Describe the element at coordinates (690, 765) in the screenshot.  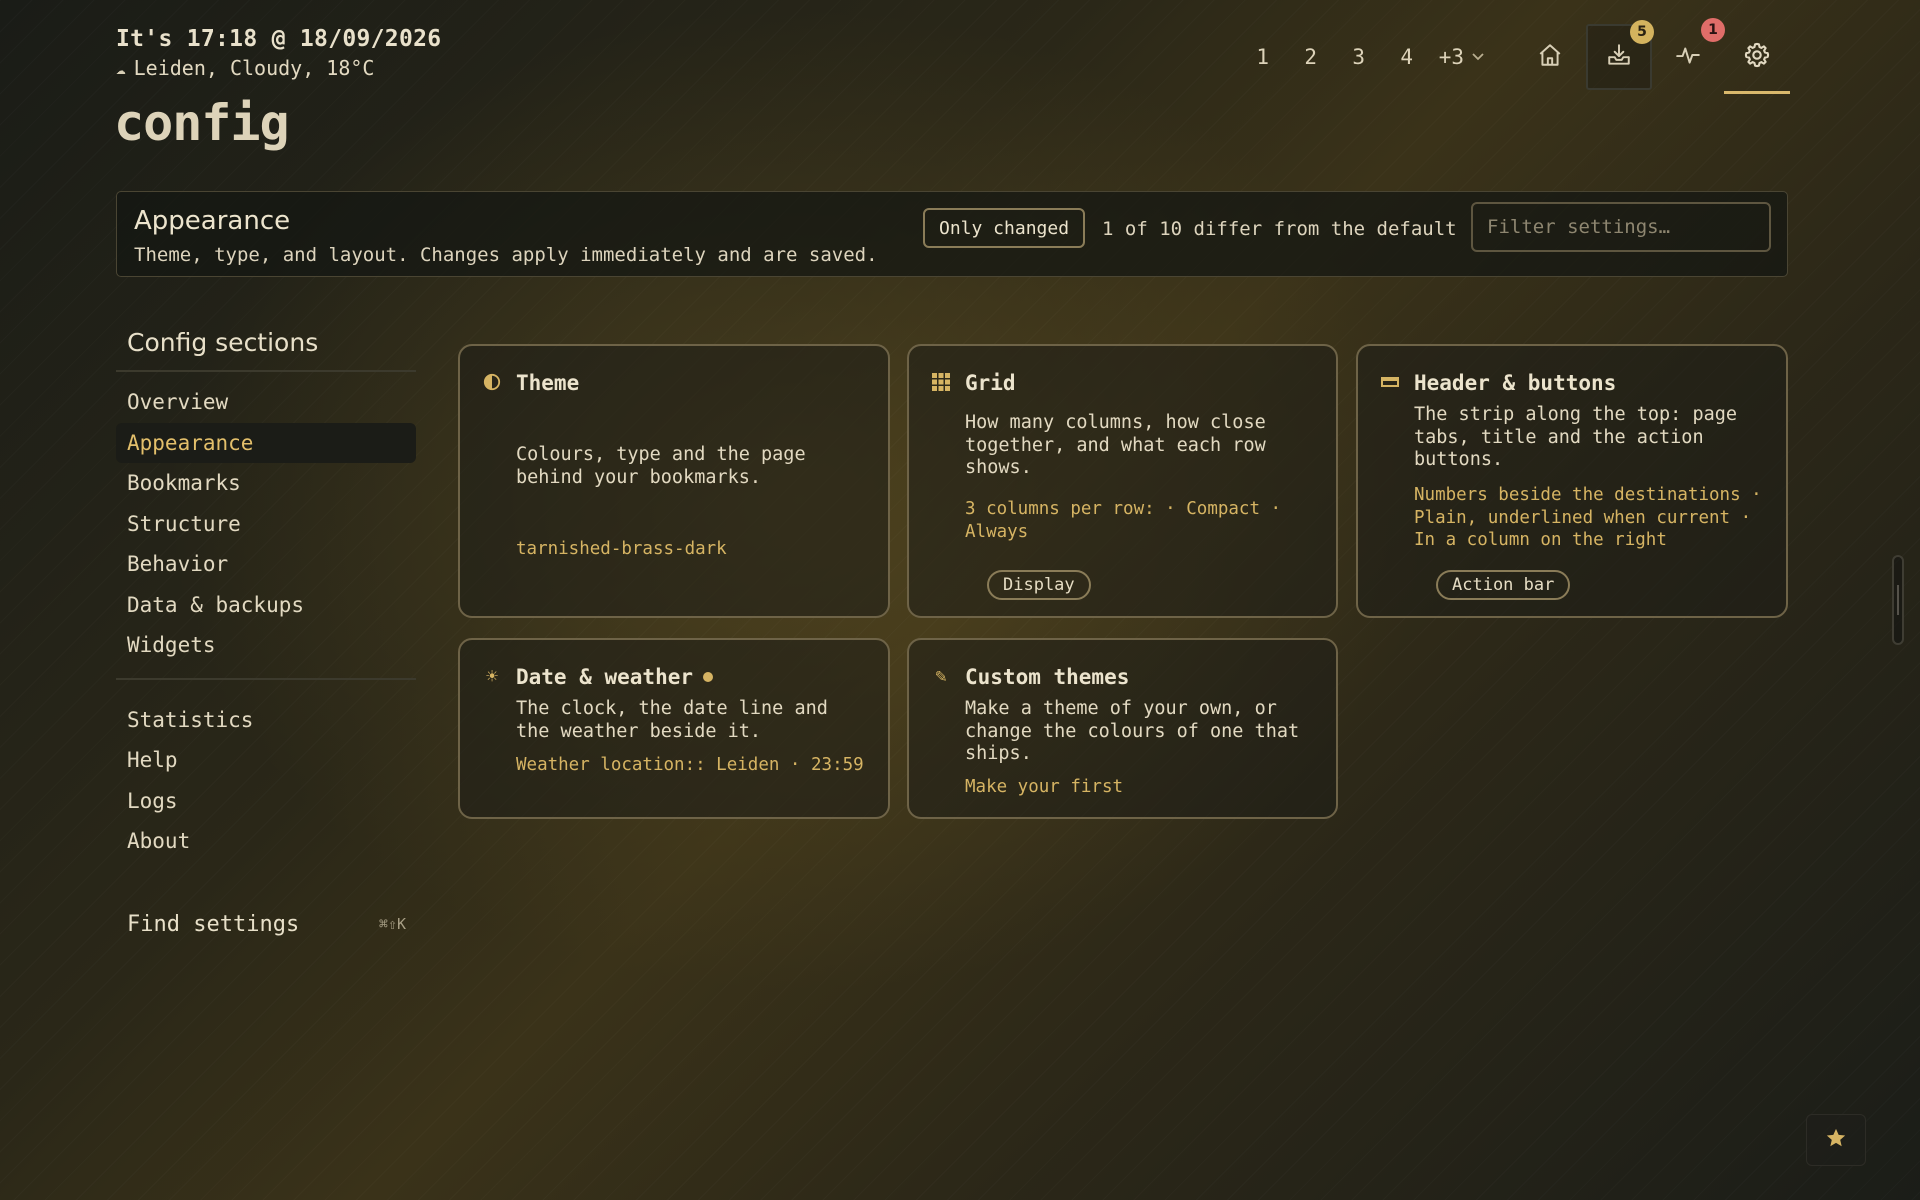
I see `card-date-weather-value: Weather location:: Leiden · 23:59` at that location.